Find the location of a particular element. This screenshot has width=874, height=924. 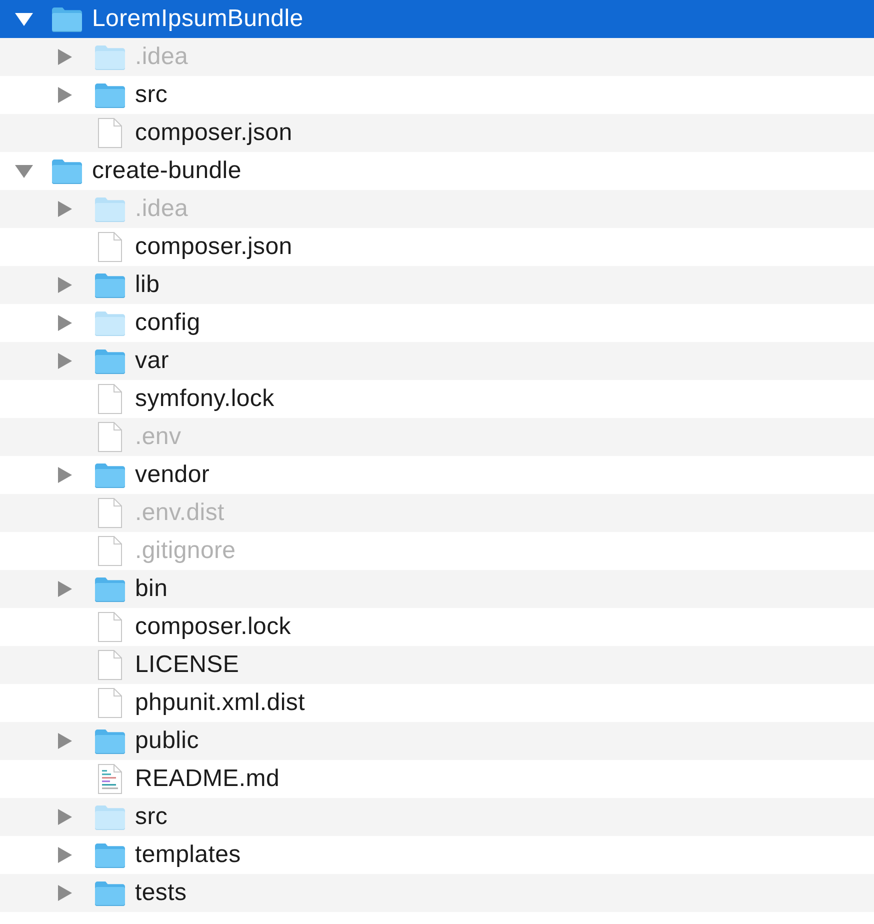

folder-name: tests is located at coordinates (161, 893).